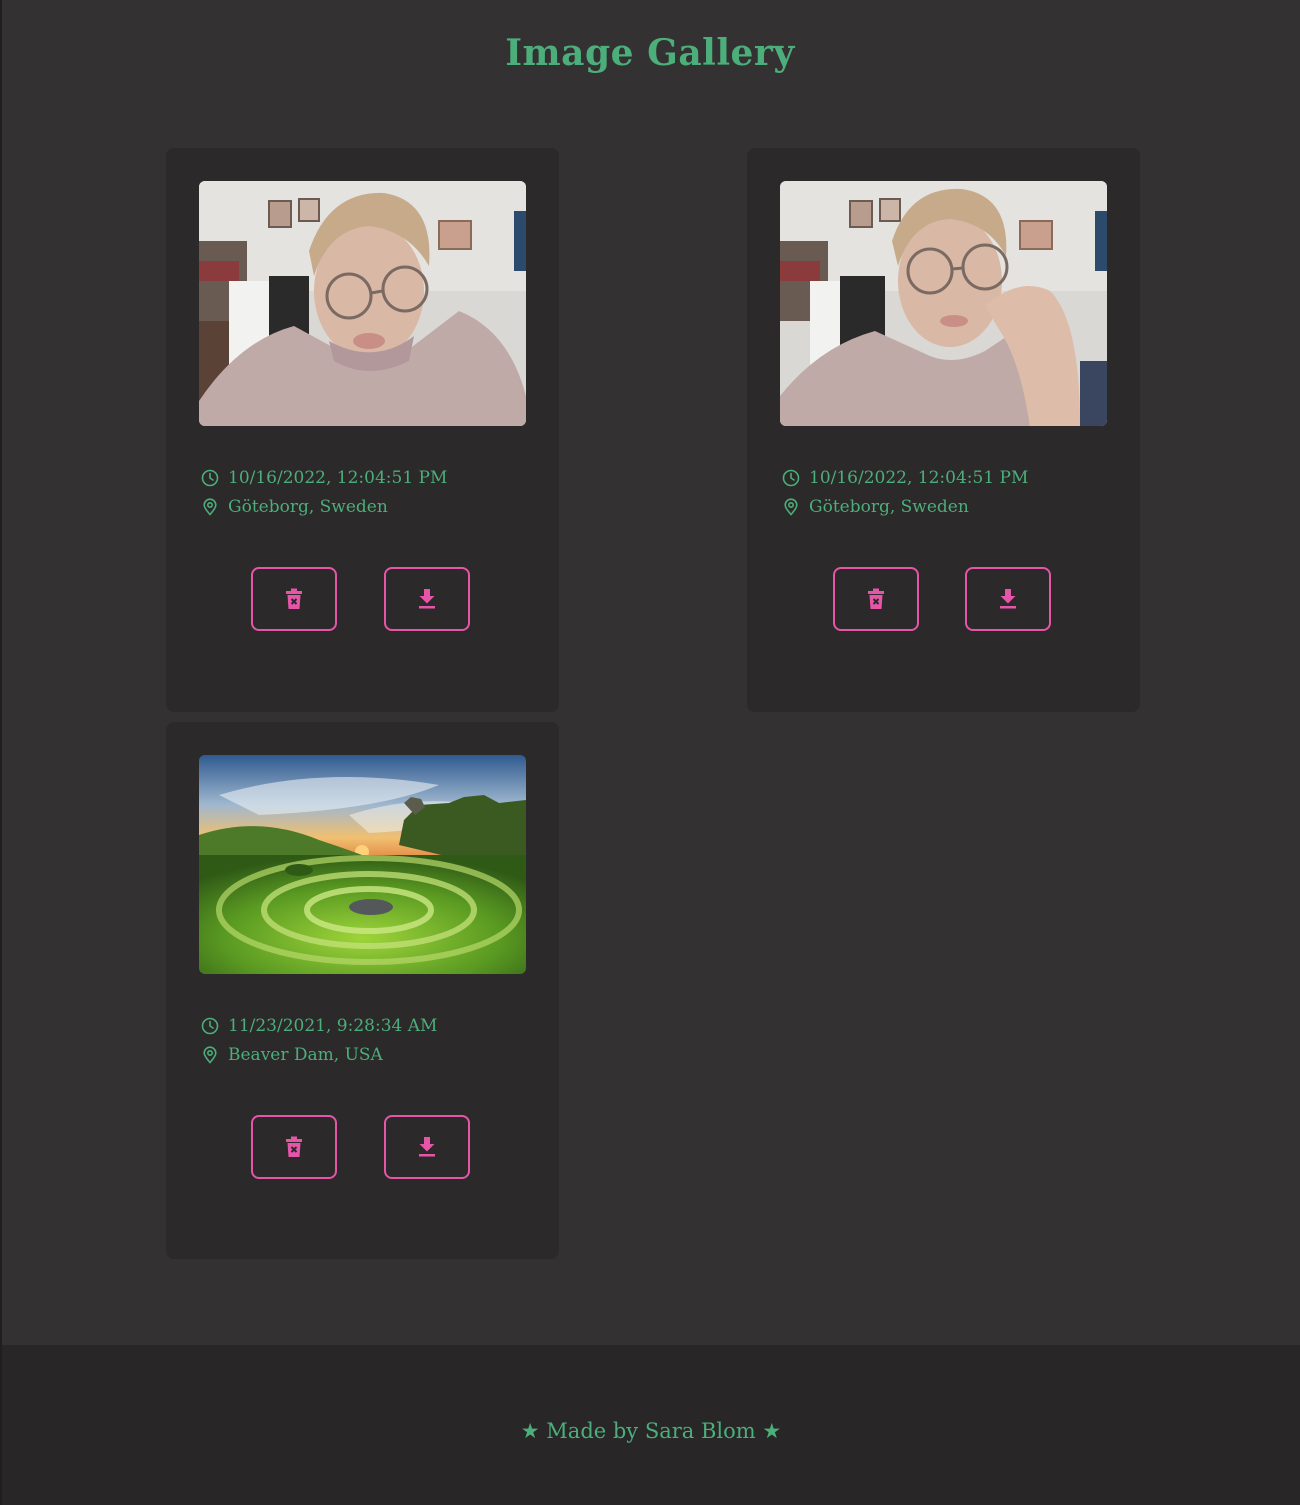  I want to click on gallery-card: 11/23/2021, 9:28:34 AM Beaver Dam, USA, so click(362, 990).